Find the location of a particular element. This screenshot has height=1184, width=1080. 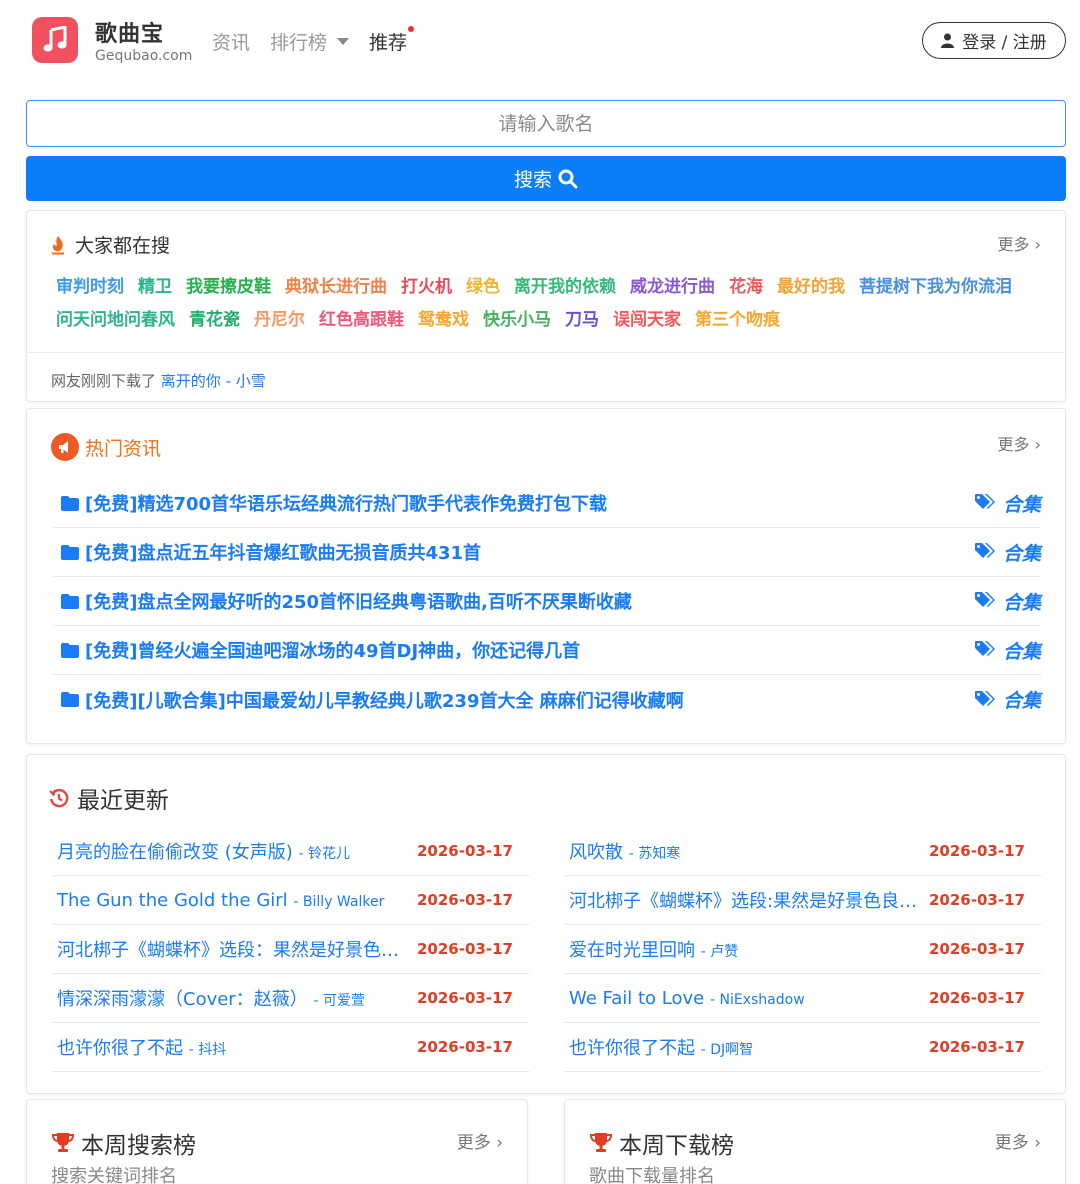

news-row: [免费][儿歌合集]中国最爱幼儿早教经典儿歌239首大全 麻麻们记得收藏啊 合集 is located at coordinates (547, 699).